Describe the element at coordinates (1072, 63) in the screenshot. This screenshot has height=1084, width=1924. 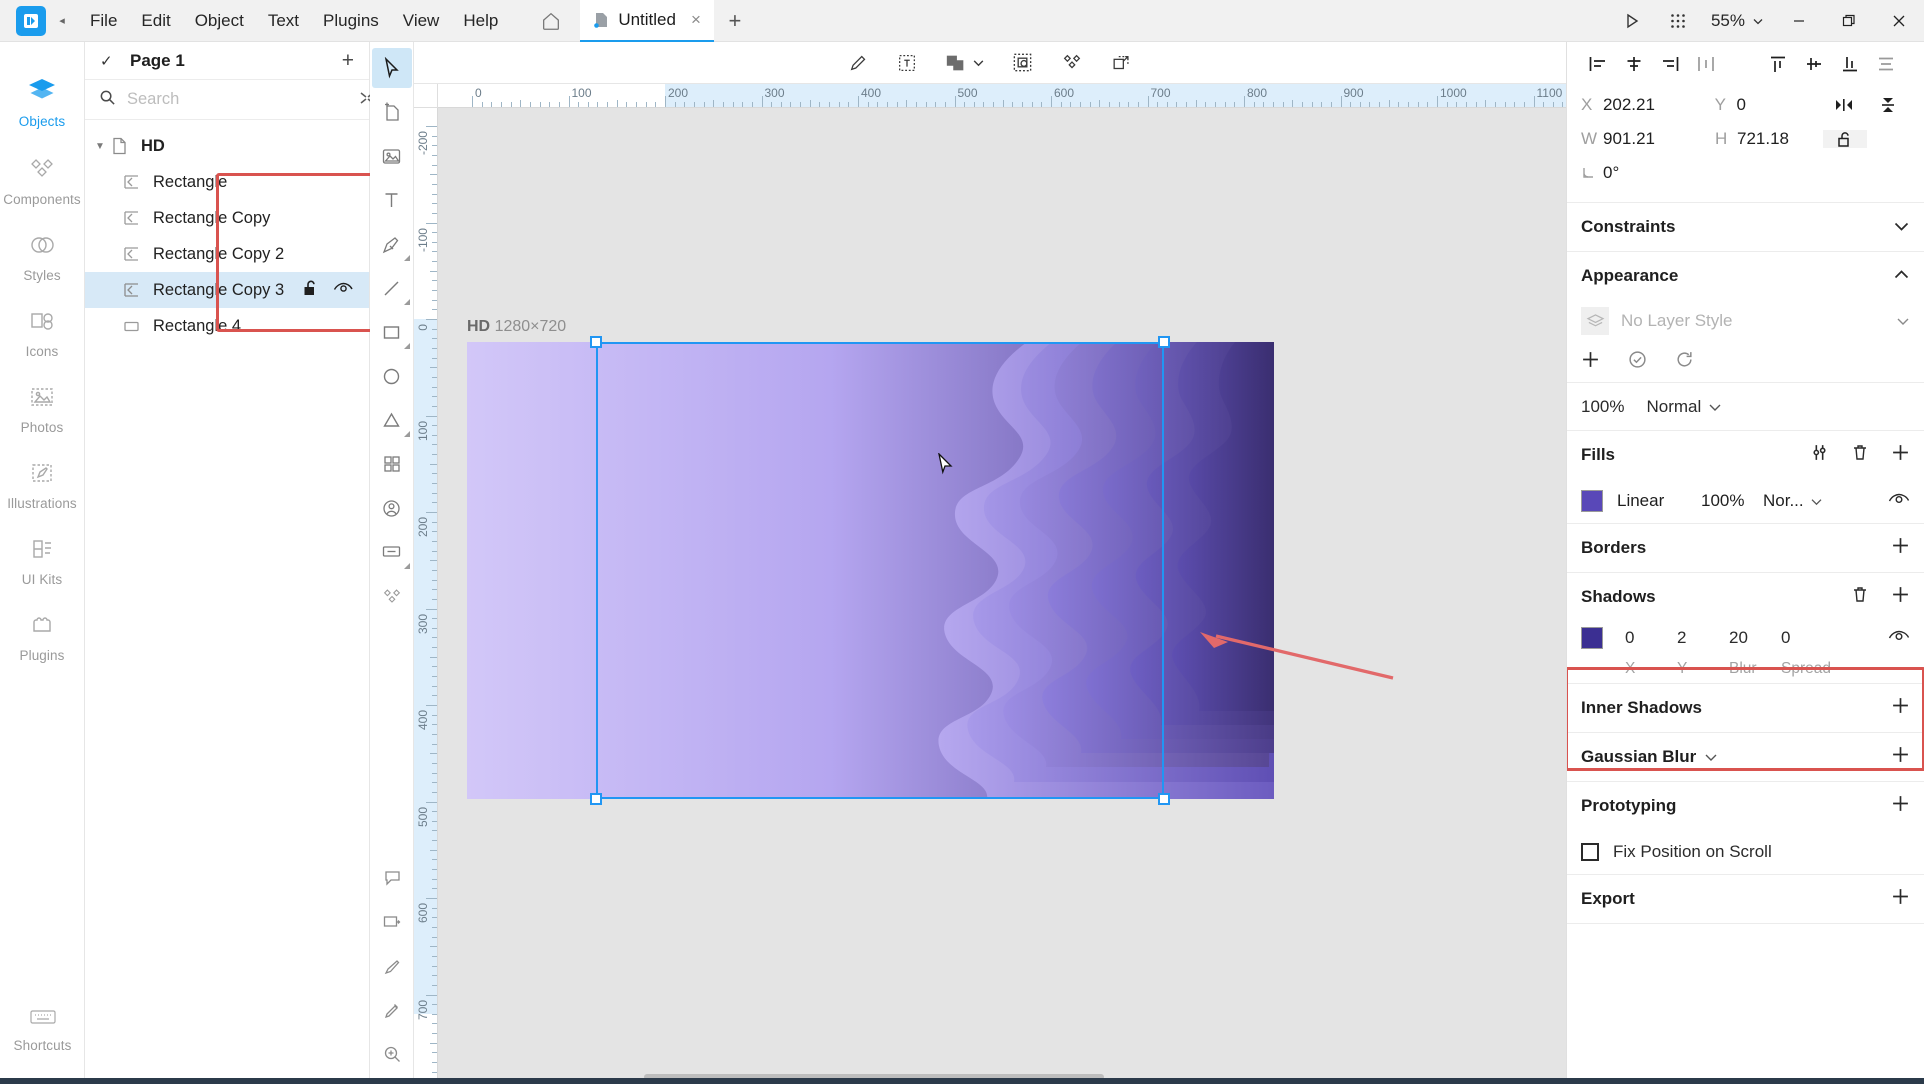
I see `create-component-button` at that location.